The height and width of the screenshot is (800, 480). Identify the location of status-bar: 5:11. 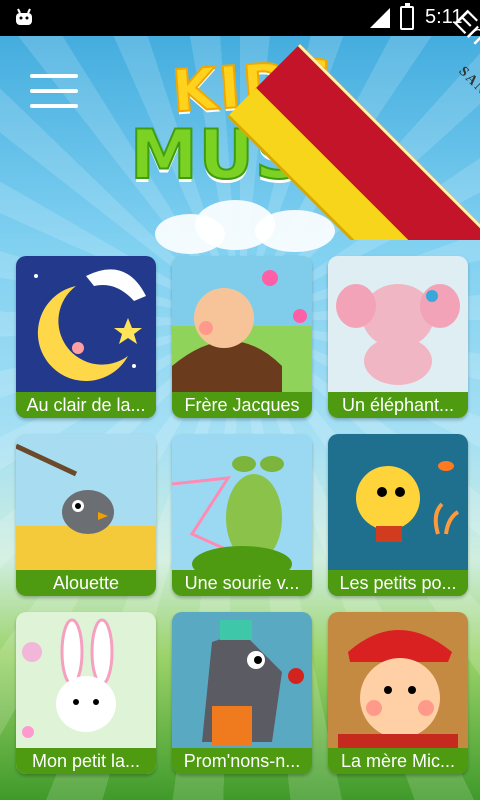
(240, 18).